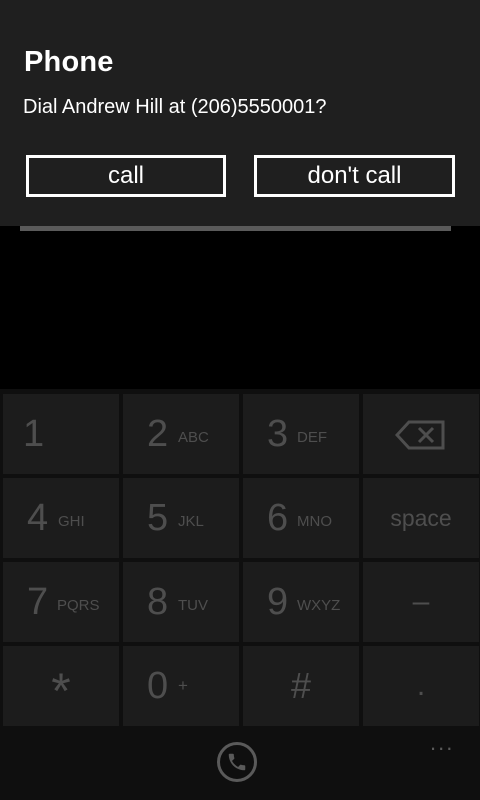 The image size is (480, 800). Describe the element at coordinates (354, 176) in the screenshot. I see `dont-call-button: don't call` at that location.